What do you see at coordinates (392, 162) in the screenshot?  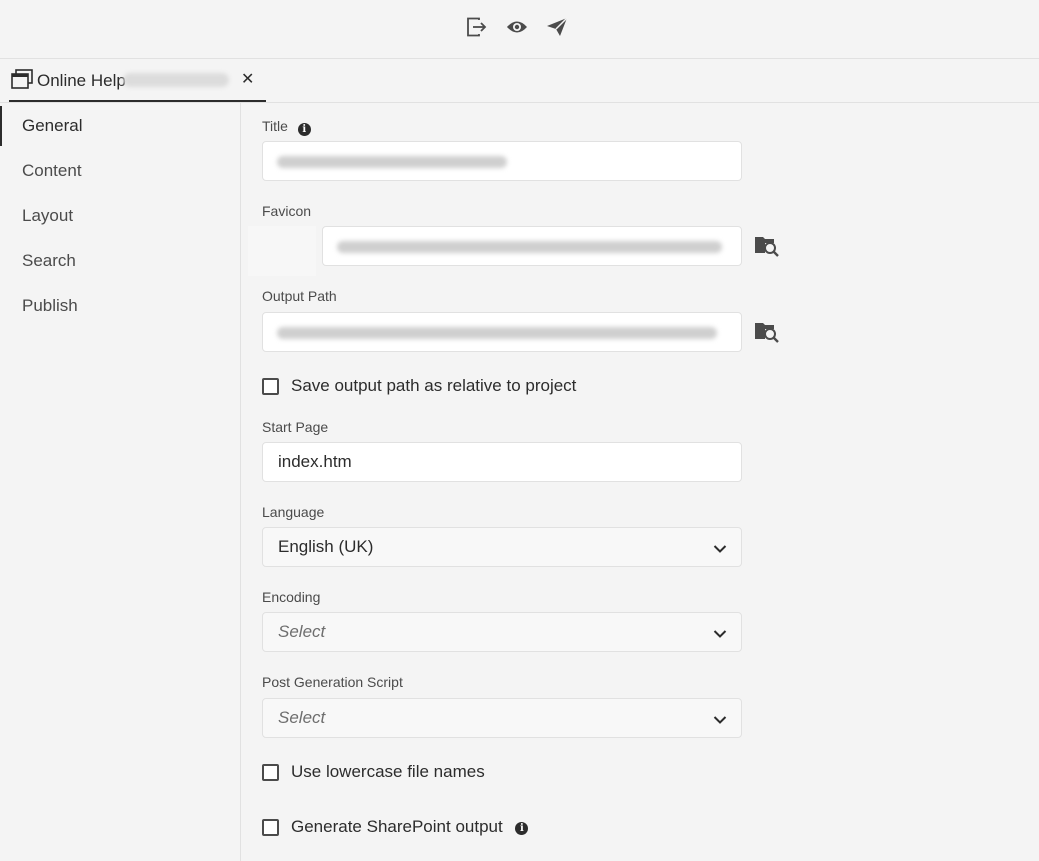 I see `redacted-title-value` at bounding box center [392, 162].